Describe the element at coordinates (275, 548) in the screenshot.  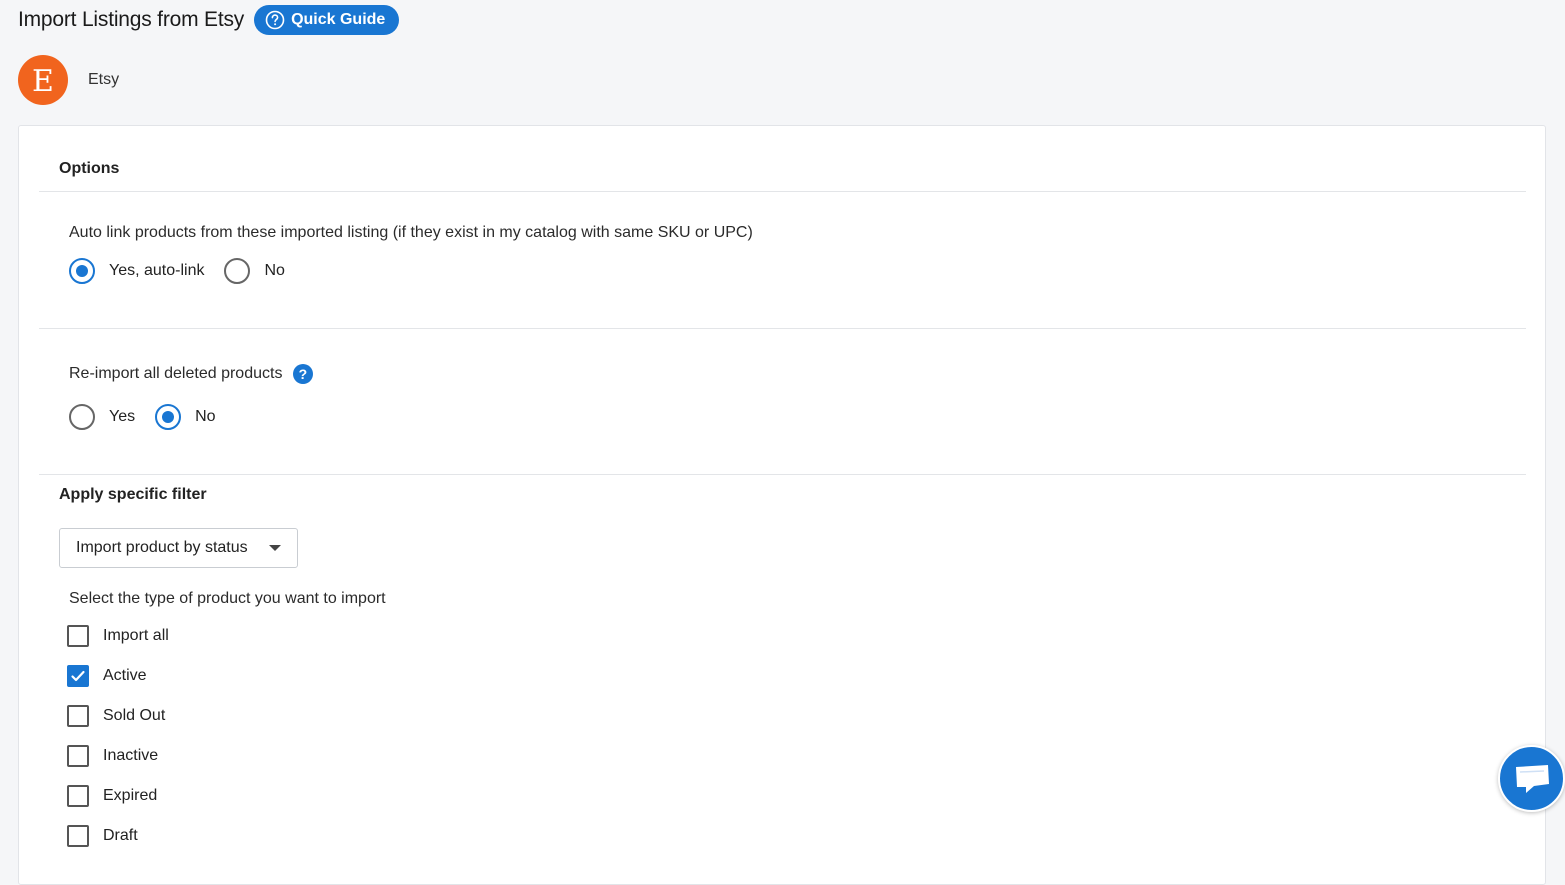
I see `chevron-down-icon` at that location.